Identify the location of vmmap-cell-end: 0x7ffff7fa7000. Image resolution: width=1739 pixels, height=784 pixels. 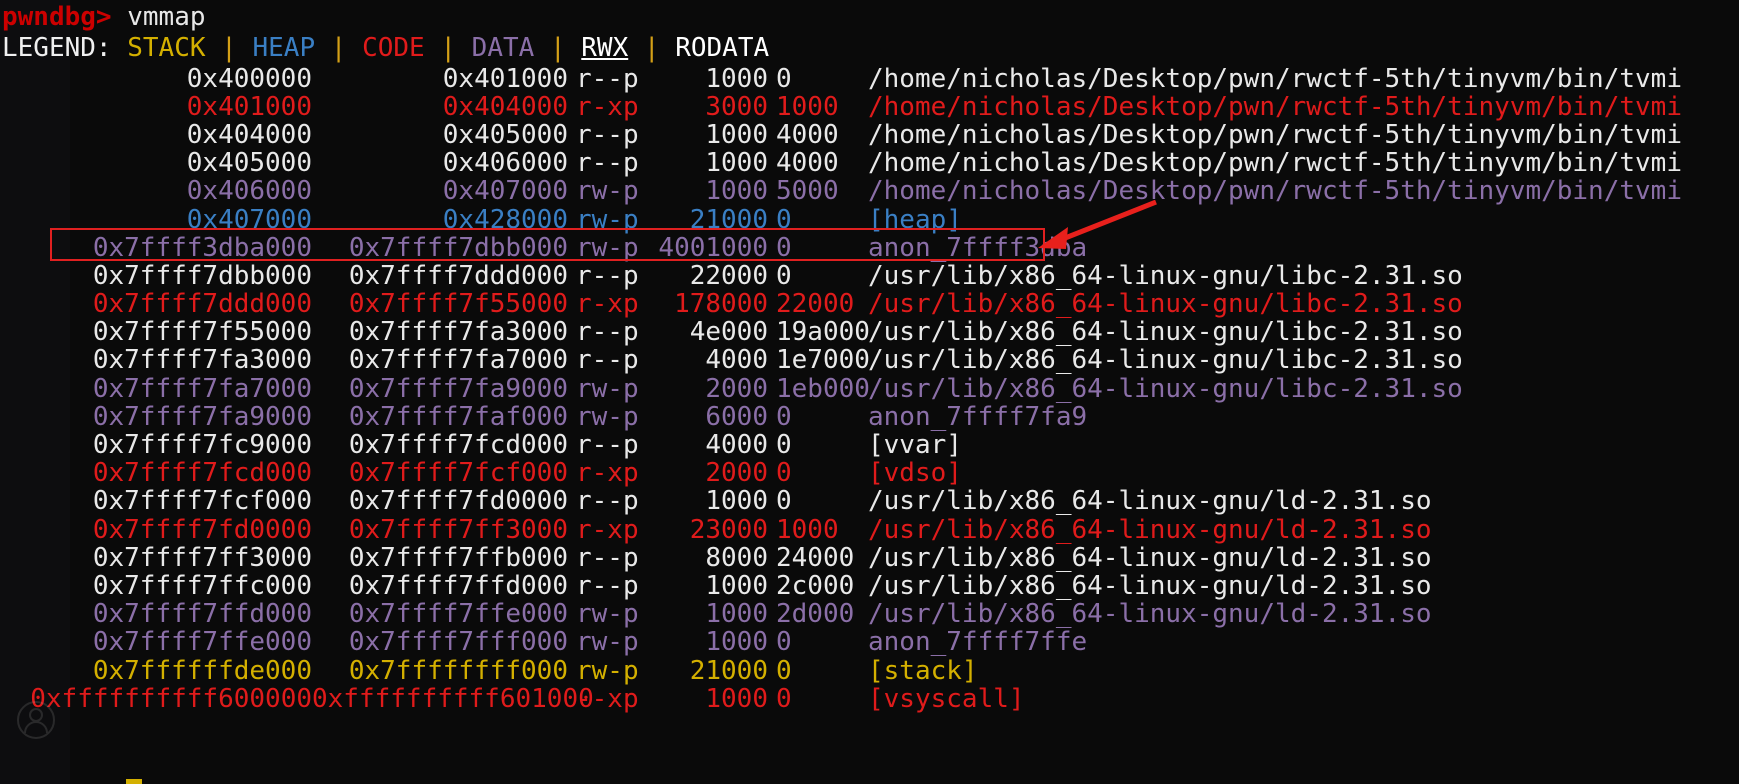
(458, 360).